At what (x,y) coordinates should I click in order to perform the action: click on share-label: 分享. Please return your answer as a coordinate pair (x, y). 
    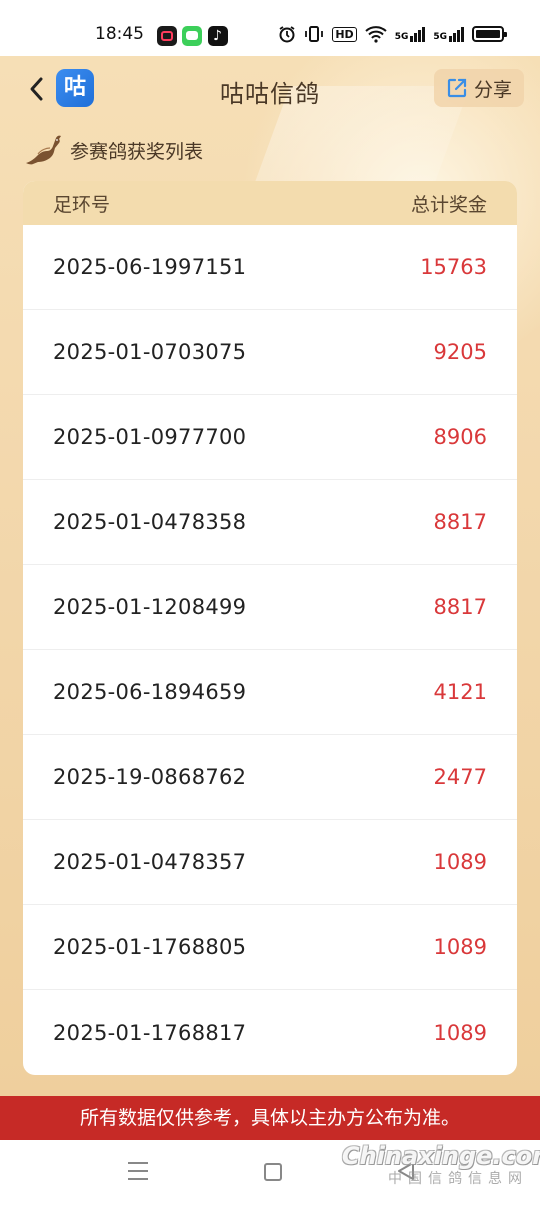
    Looking at the image, I should click on (492, 89).